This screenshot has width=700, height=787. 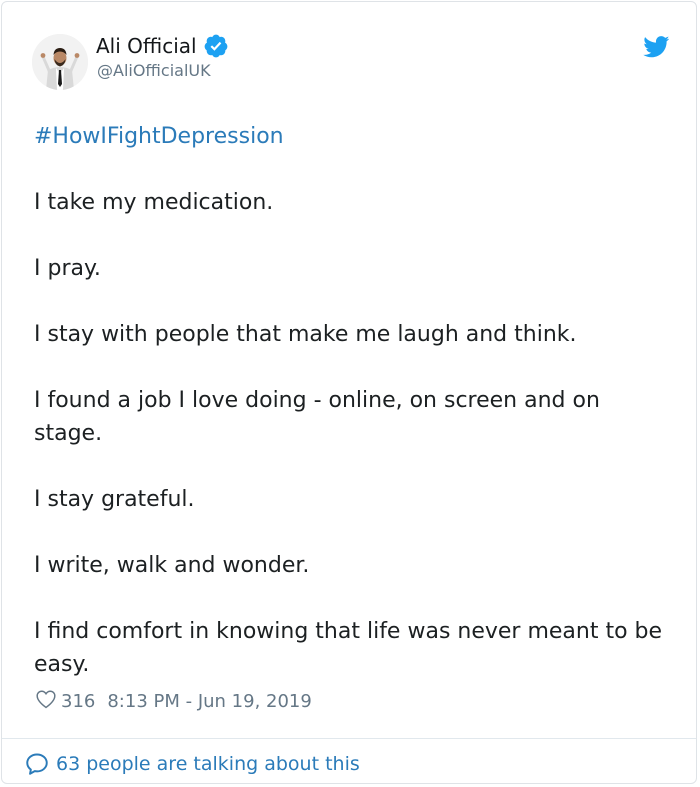 I want to click on tweet-meta: 316 8:13 PM - Jun 19, 2019, so click(x=173, y=701).